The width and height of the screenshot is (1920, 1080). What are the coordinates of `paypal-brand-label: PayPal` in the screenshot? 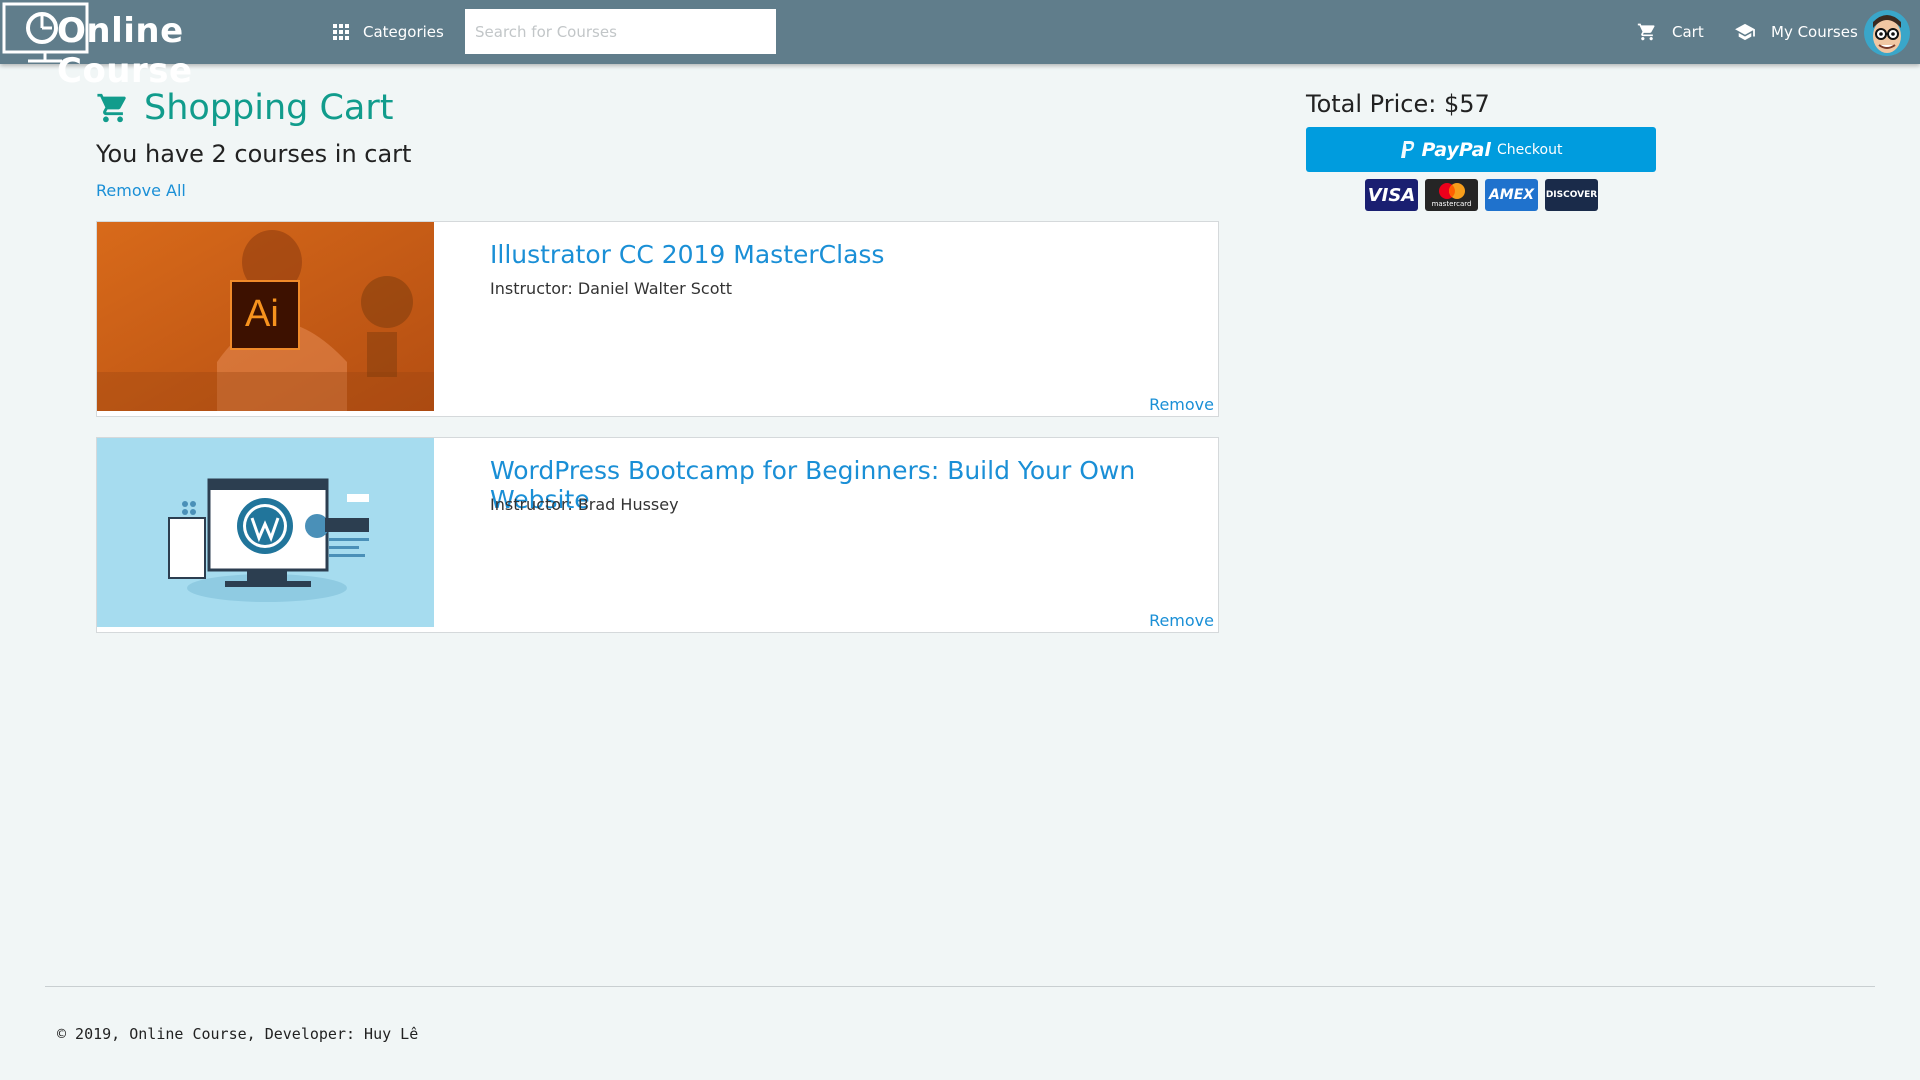 It's located at (1456, 149).